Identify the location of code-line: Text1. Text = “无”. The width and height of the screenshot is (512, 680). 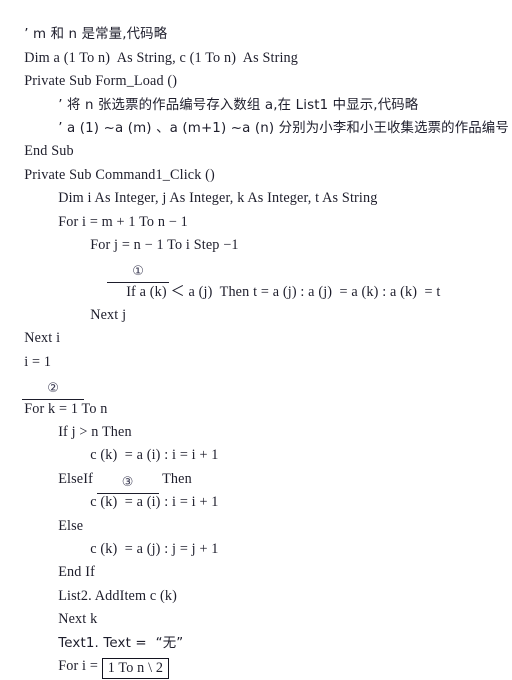
(256, 629).